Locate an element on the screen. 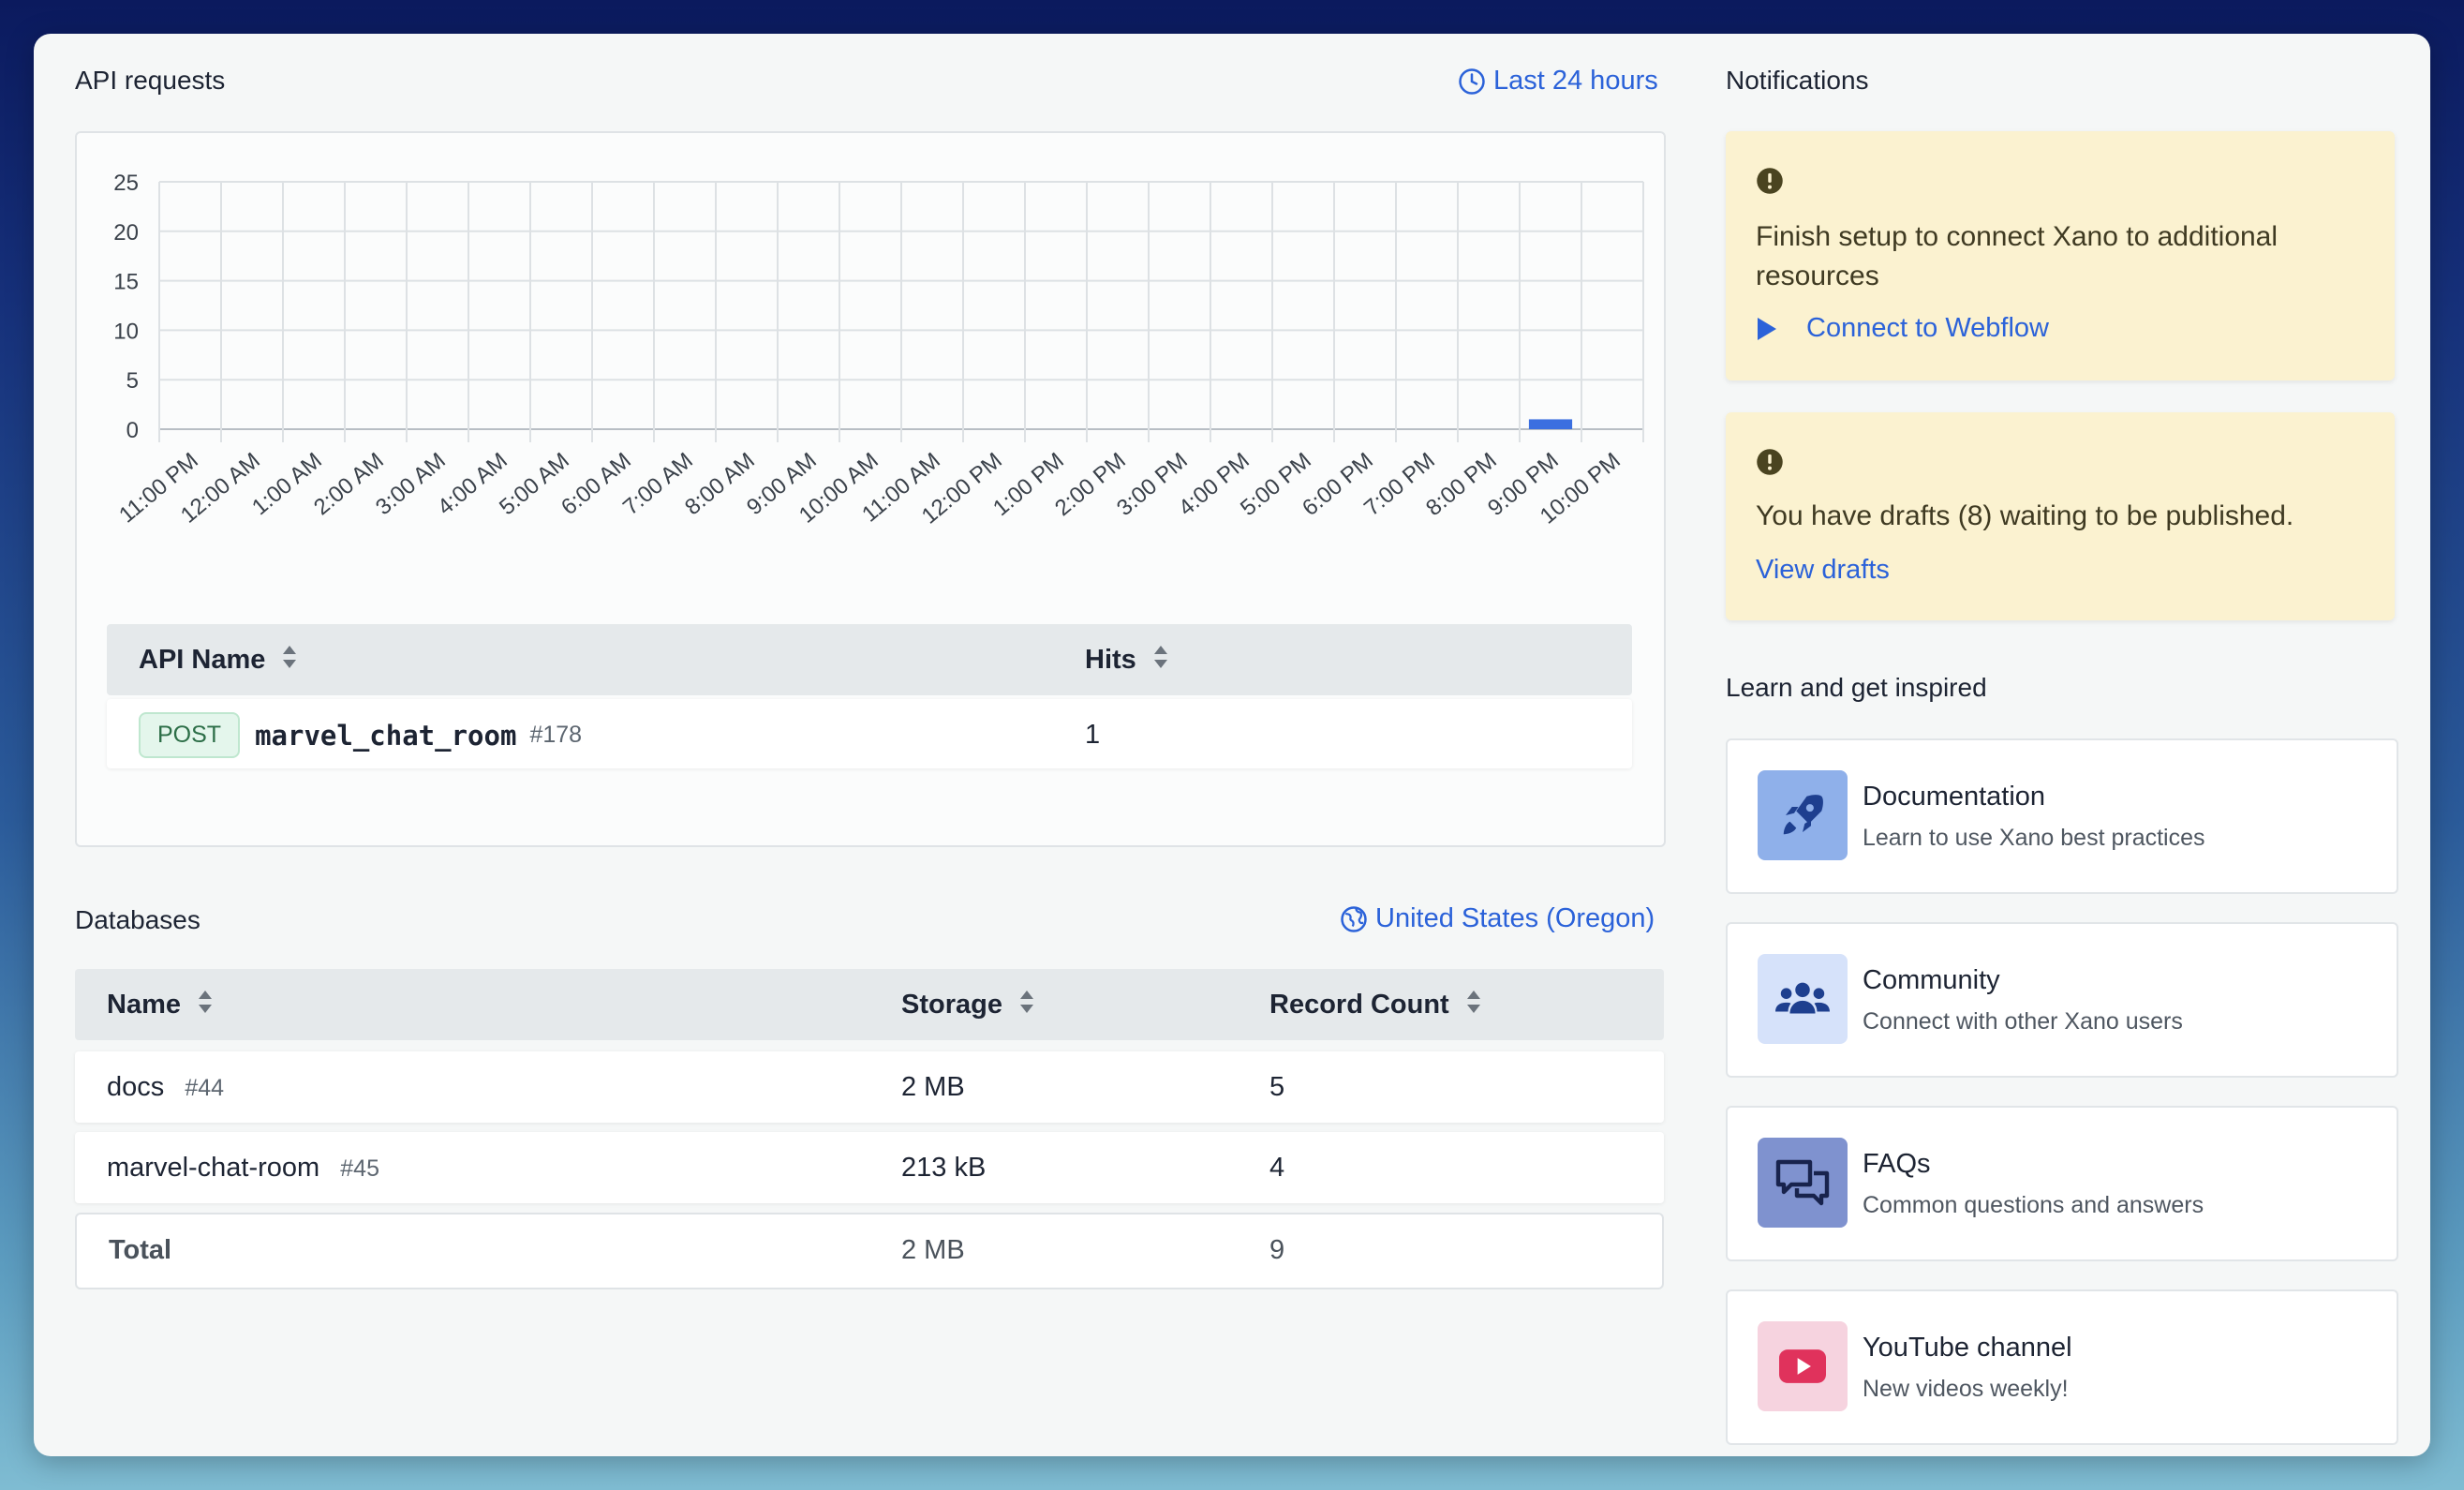 The height and width of the screenshot is (1490, 2464). x-tick-label: 2:00 AM is located at coordinates (349, 484).